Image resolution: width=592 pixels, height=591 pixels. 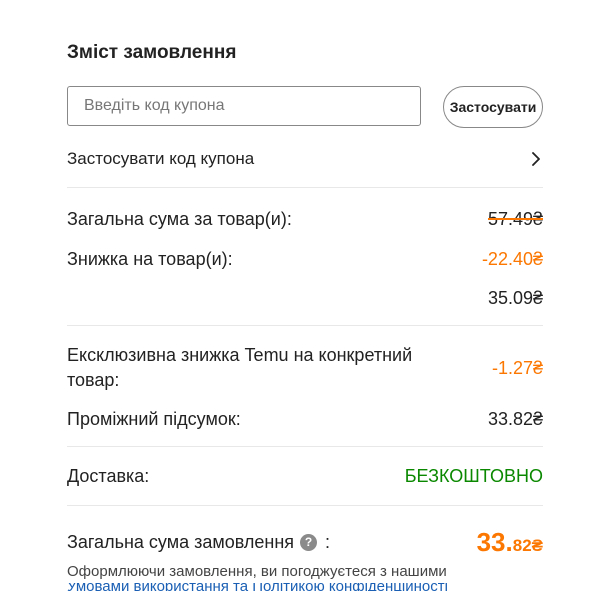 I want to click on order-total-value-dec: 82₴, so click(x=527, y=545).